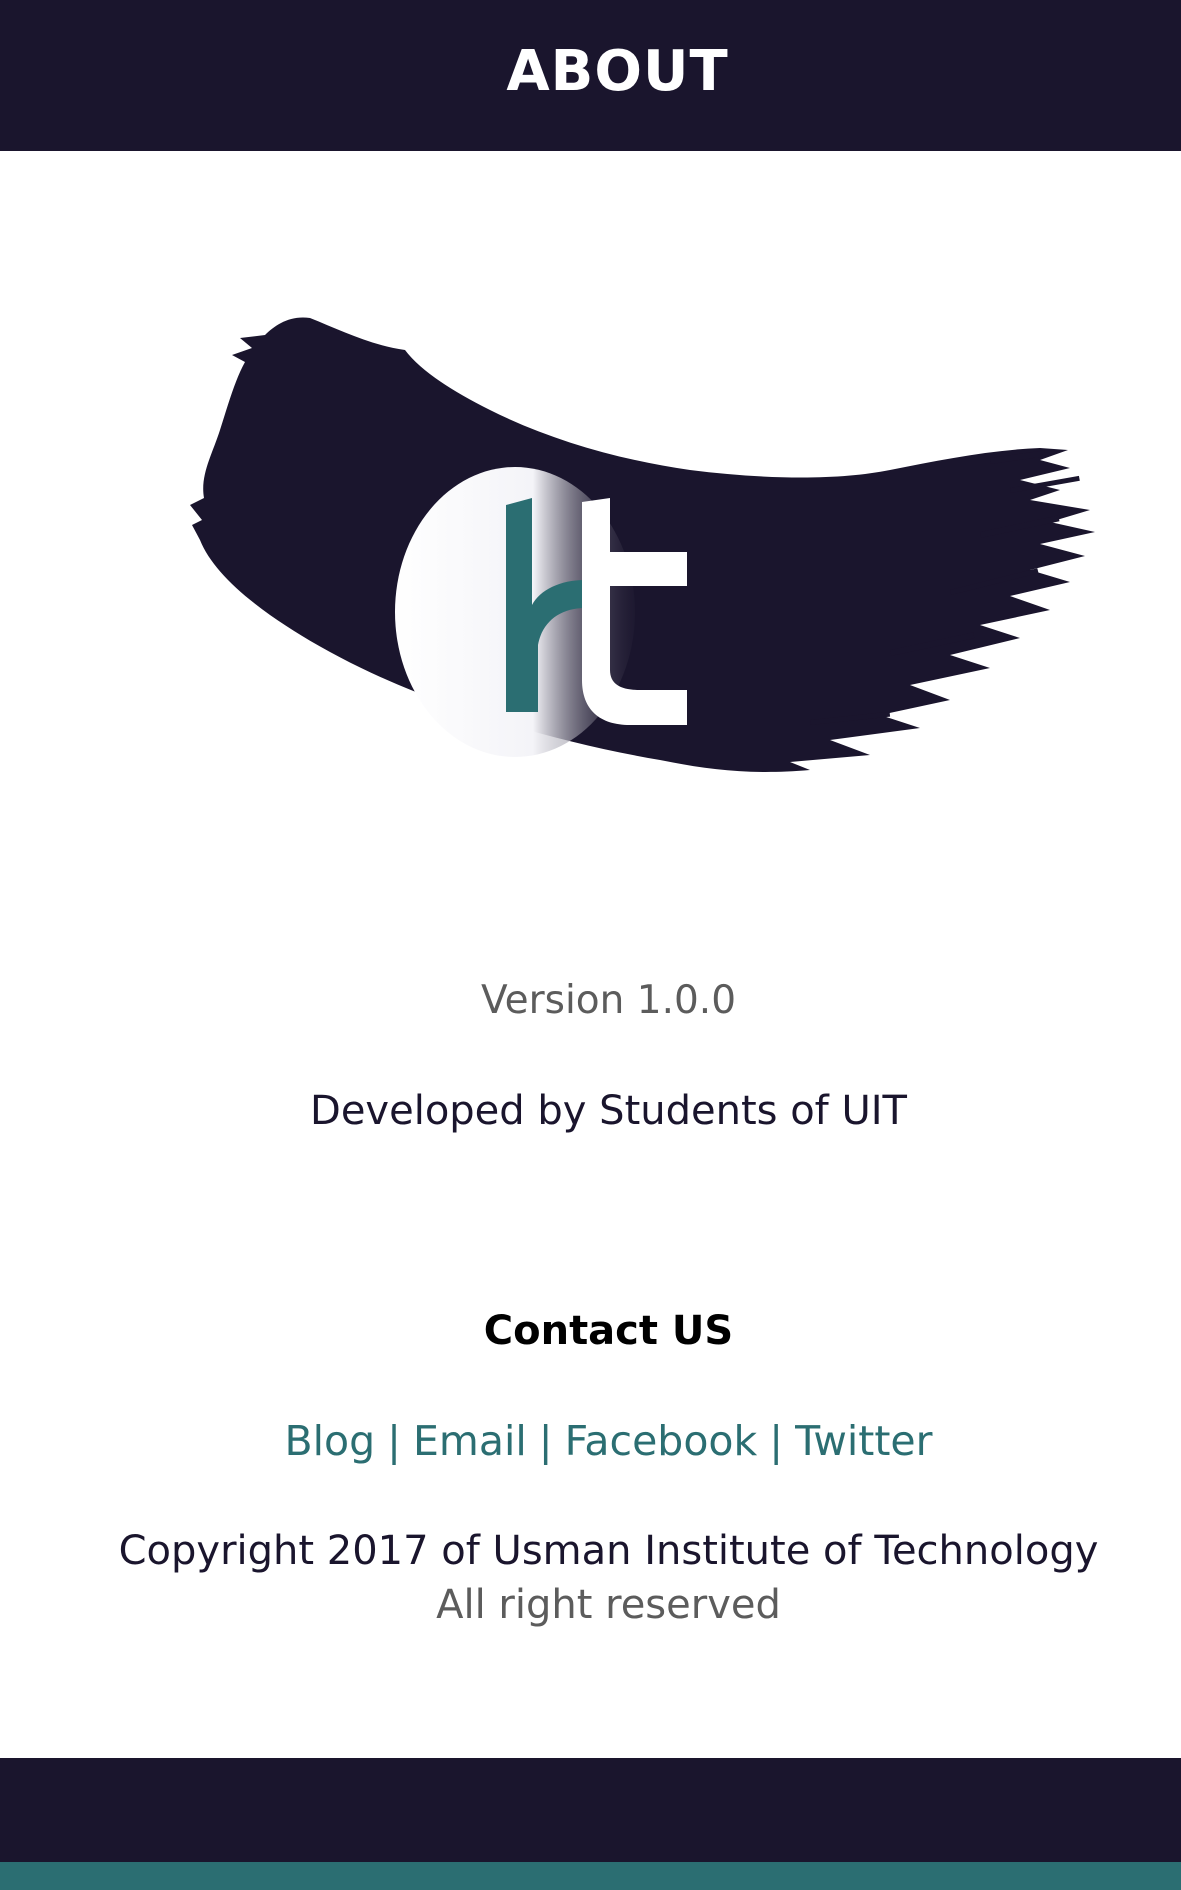 This screenshot has height=1890, width=1181. Describe the element at coordinates (330, 1441) in the screenshot. I see `blog-link: Blog` at that location.